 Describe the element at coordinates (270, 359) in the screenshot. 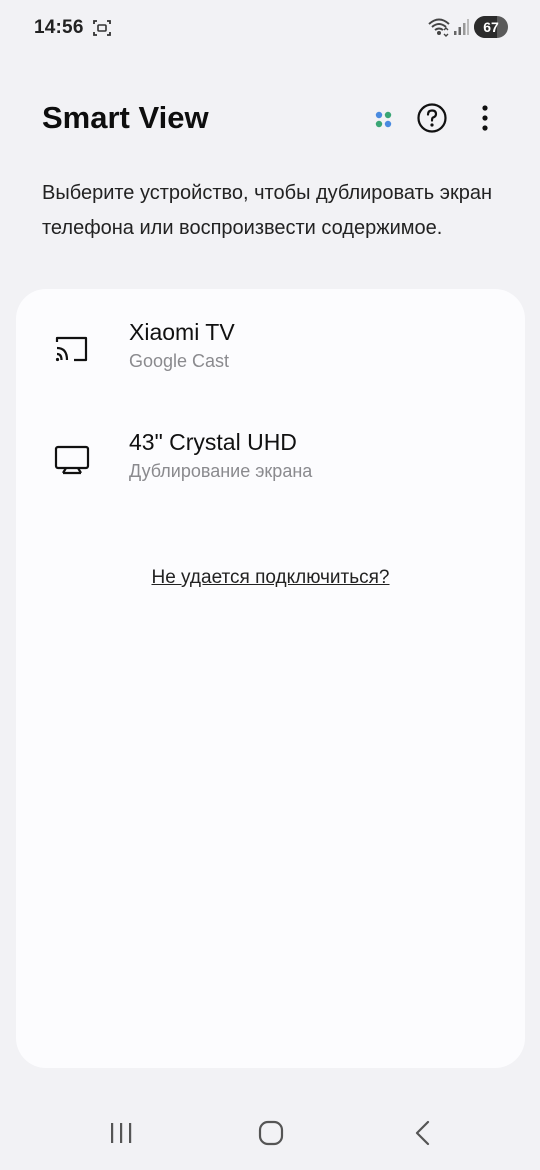

I see `device-item: Xiaomi TV Google Cast` at that location.